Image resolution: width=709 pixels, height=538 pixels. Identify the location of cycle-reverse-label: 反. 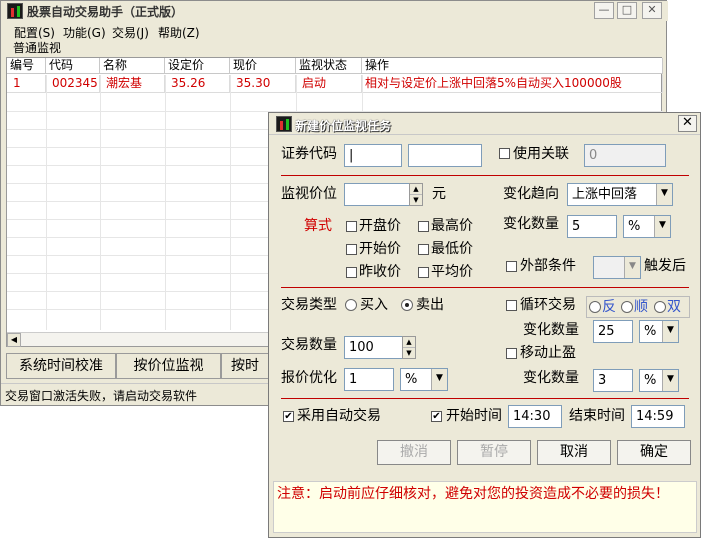
(609, 307).